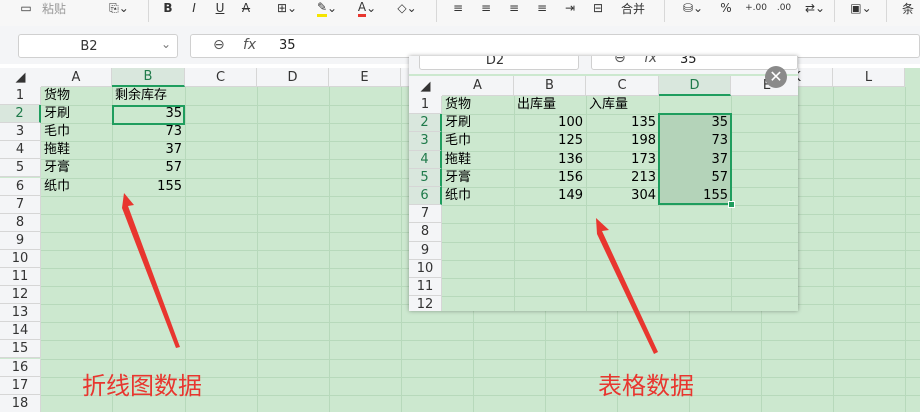  Describe the element at coordinates (627, 286) in the screenshot. I see `arrow-right` at that location.